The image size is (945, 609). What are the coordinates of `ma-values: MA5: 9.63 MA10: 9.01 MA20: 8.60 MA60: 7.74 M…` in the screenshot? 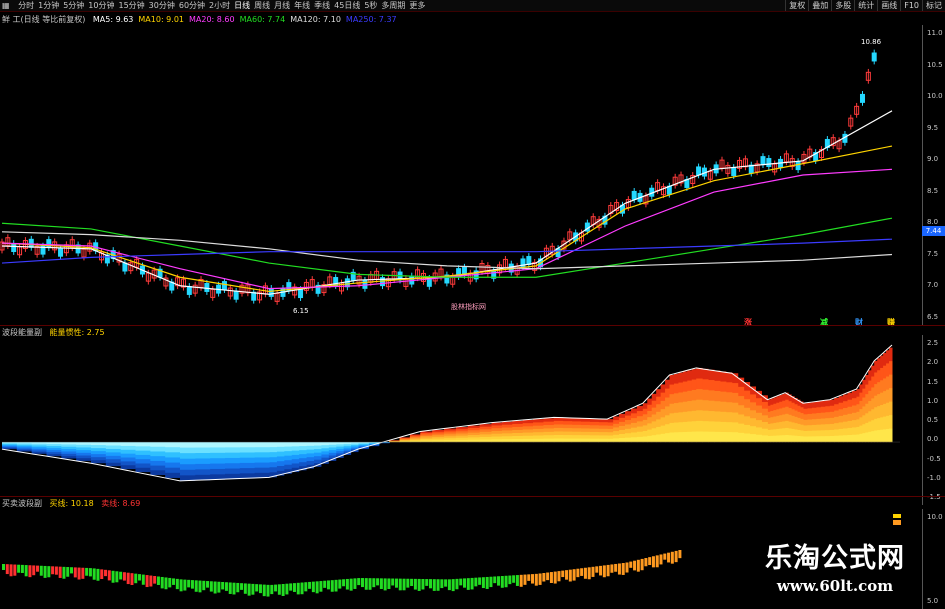 It's located at (247, 19).